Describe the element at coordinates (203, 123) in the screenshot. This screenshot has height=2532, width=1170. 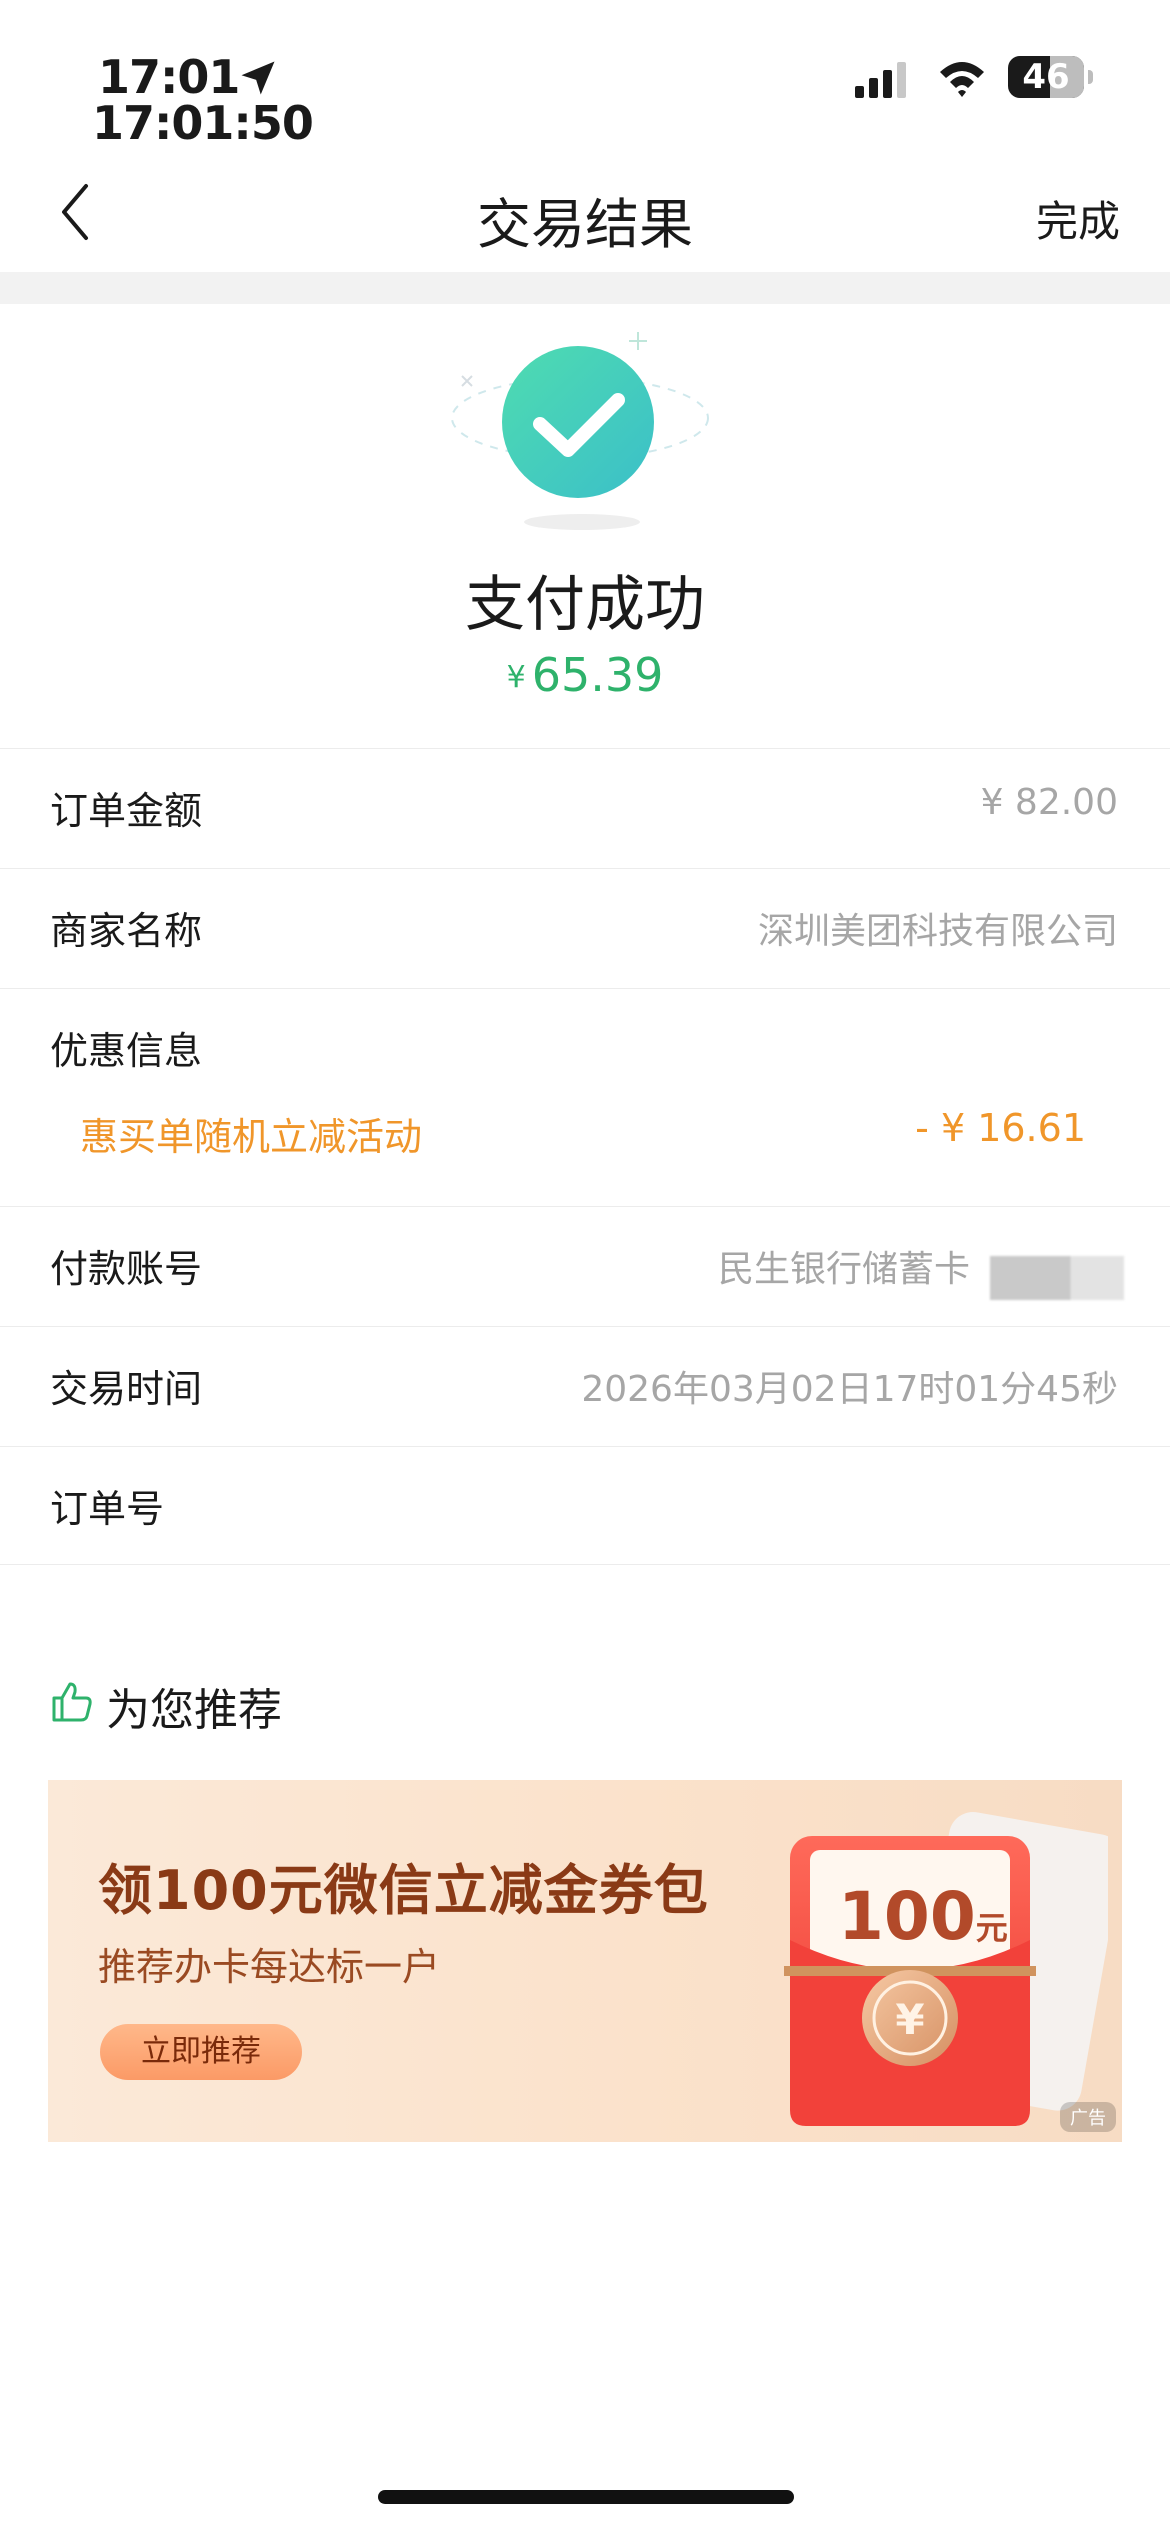
I see `status-time-seconds: 17:01:50` at that location.